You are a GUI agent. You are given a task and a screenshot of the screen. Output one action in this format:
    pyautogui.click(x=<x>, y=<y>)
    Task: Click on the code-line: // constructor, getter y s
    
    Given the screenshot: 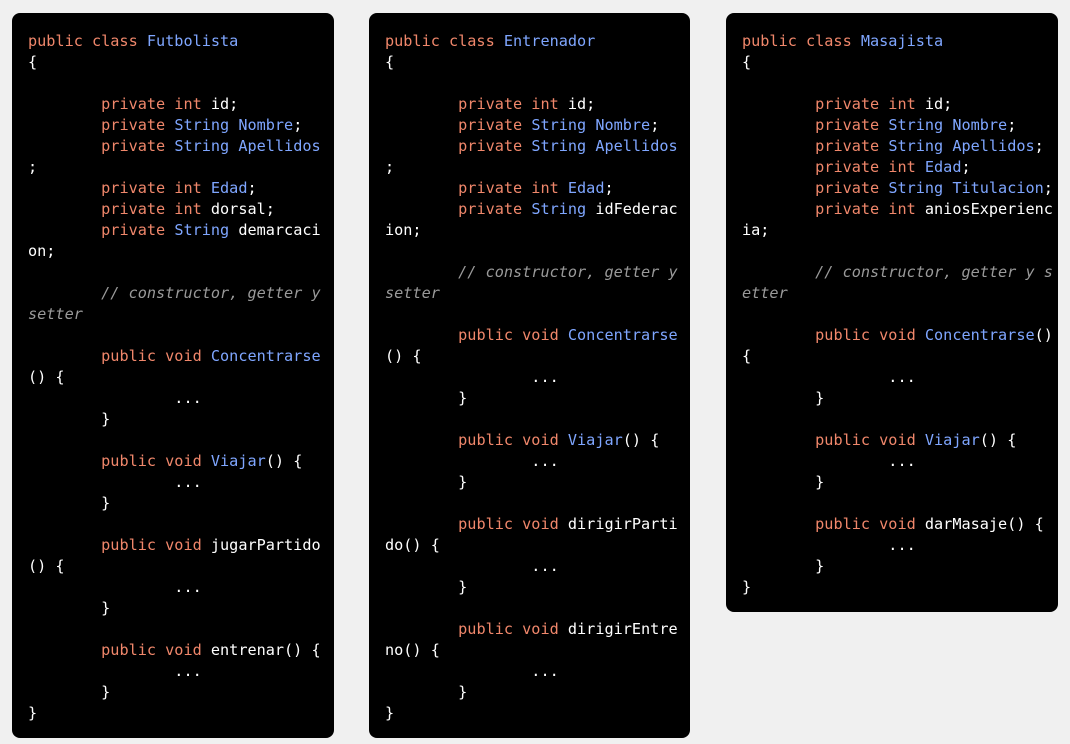 What is the action you would take?
    pyautogui.click(x=892, y=272)
    